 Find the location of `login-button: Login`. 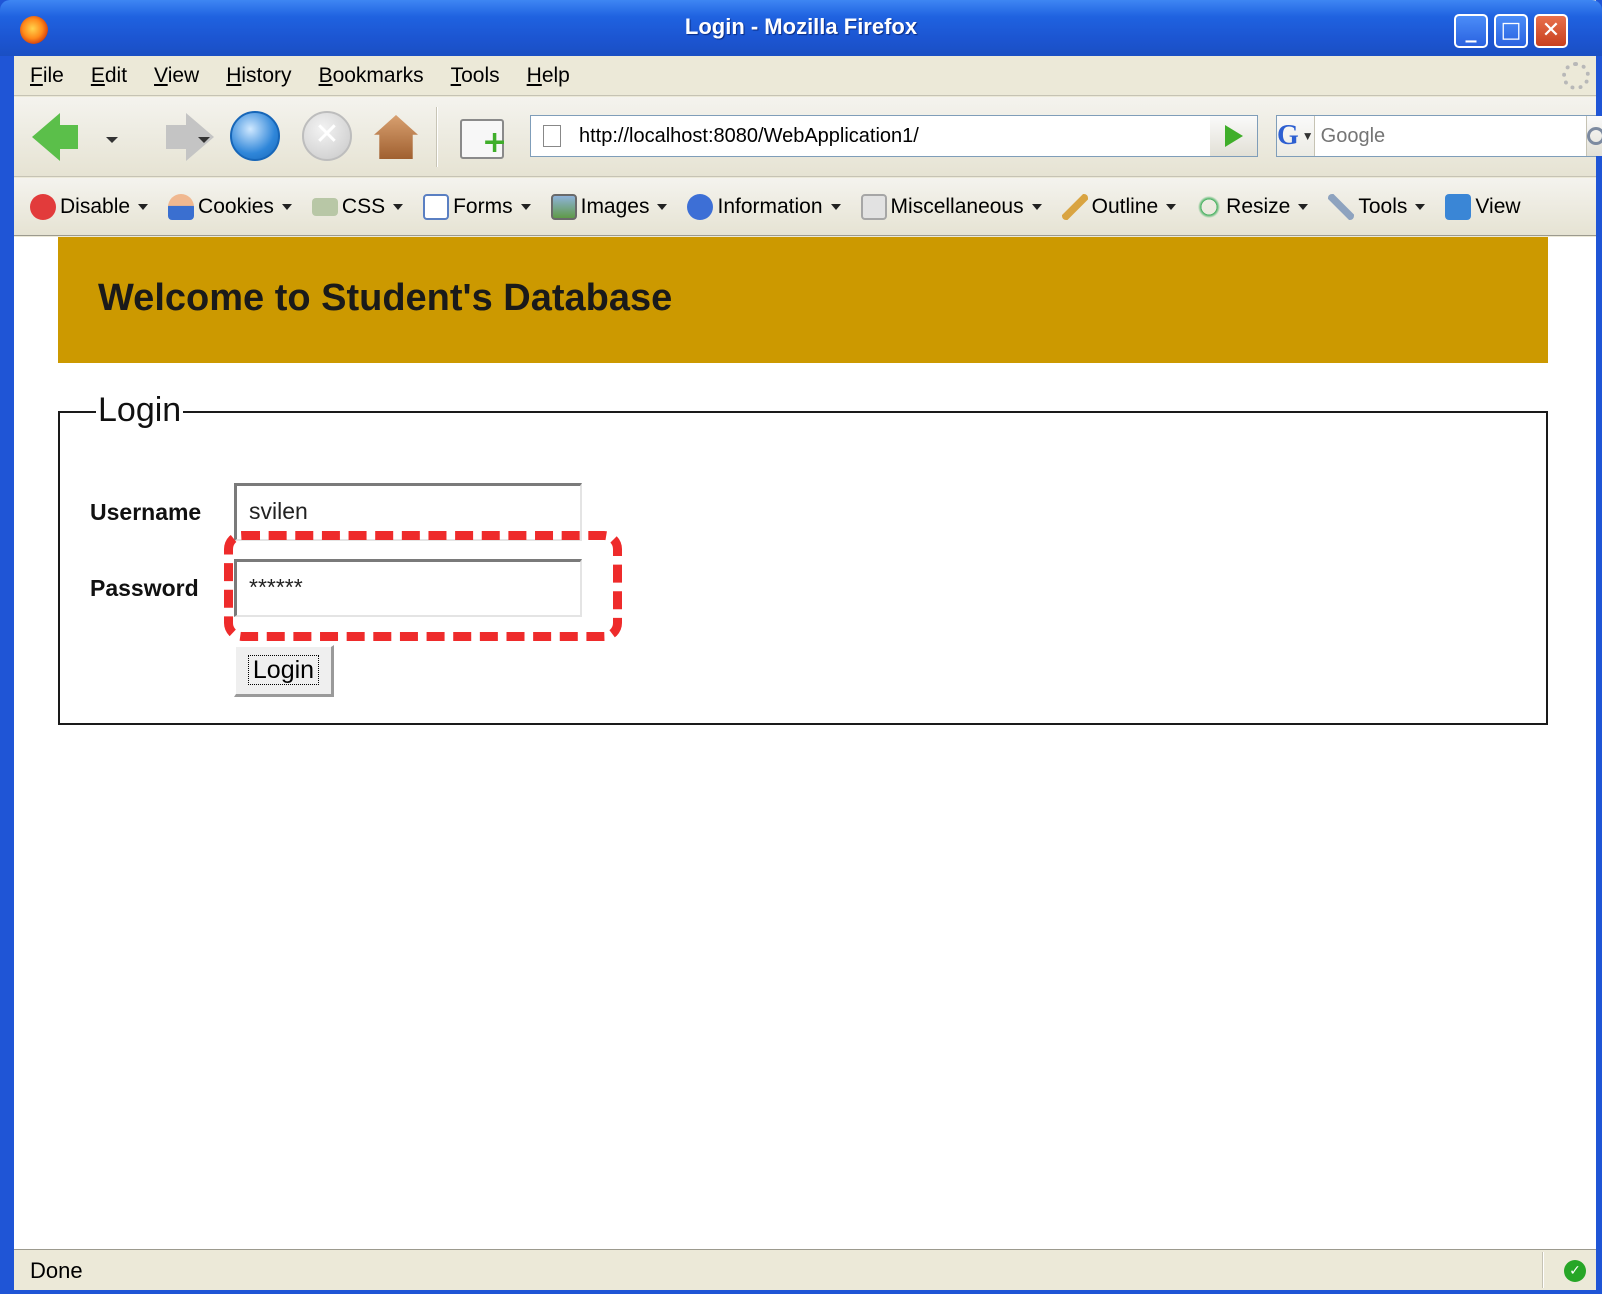

login-button: Login is located at coordinates (284, 671).